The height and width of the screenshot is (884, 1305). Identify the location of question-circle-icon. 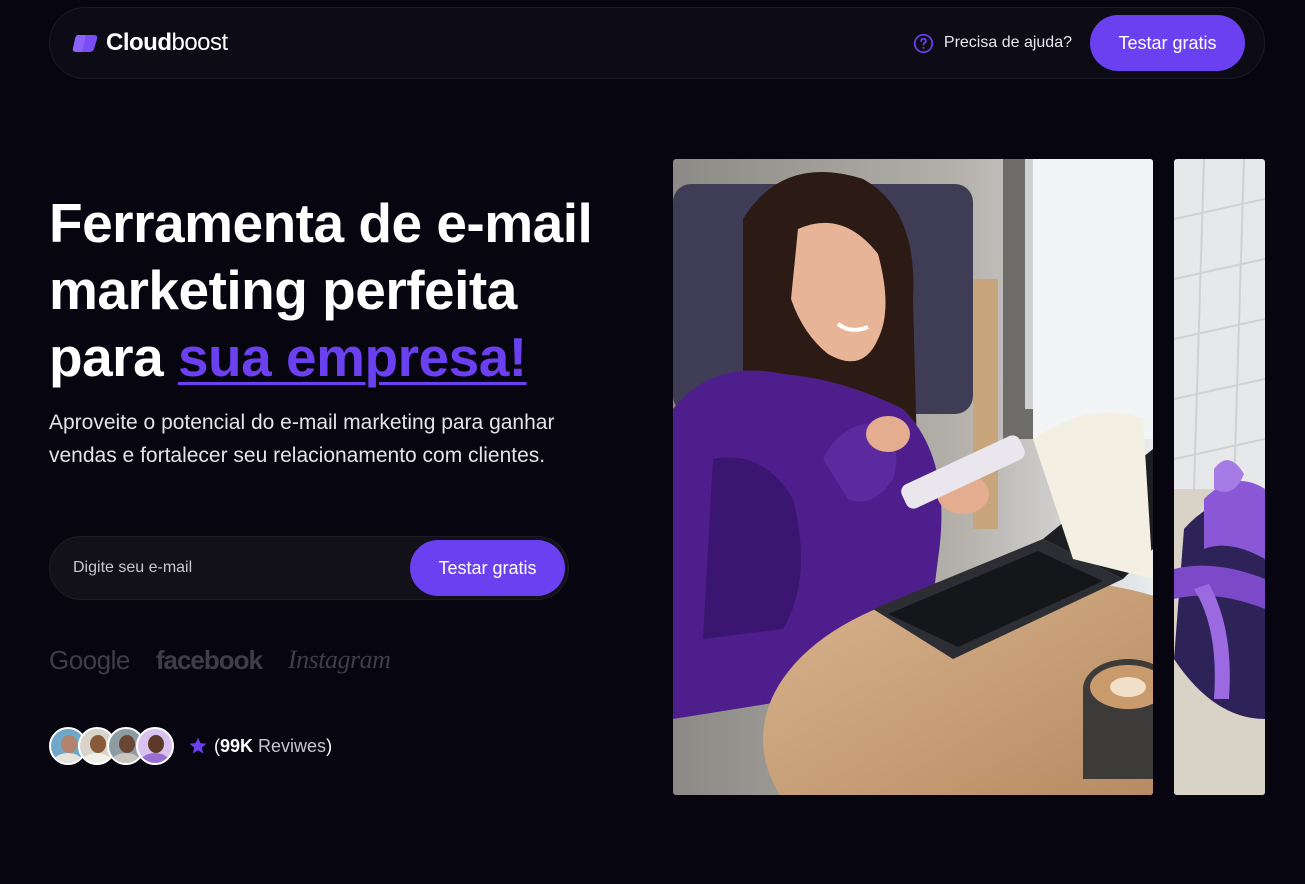
(923, 43).